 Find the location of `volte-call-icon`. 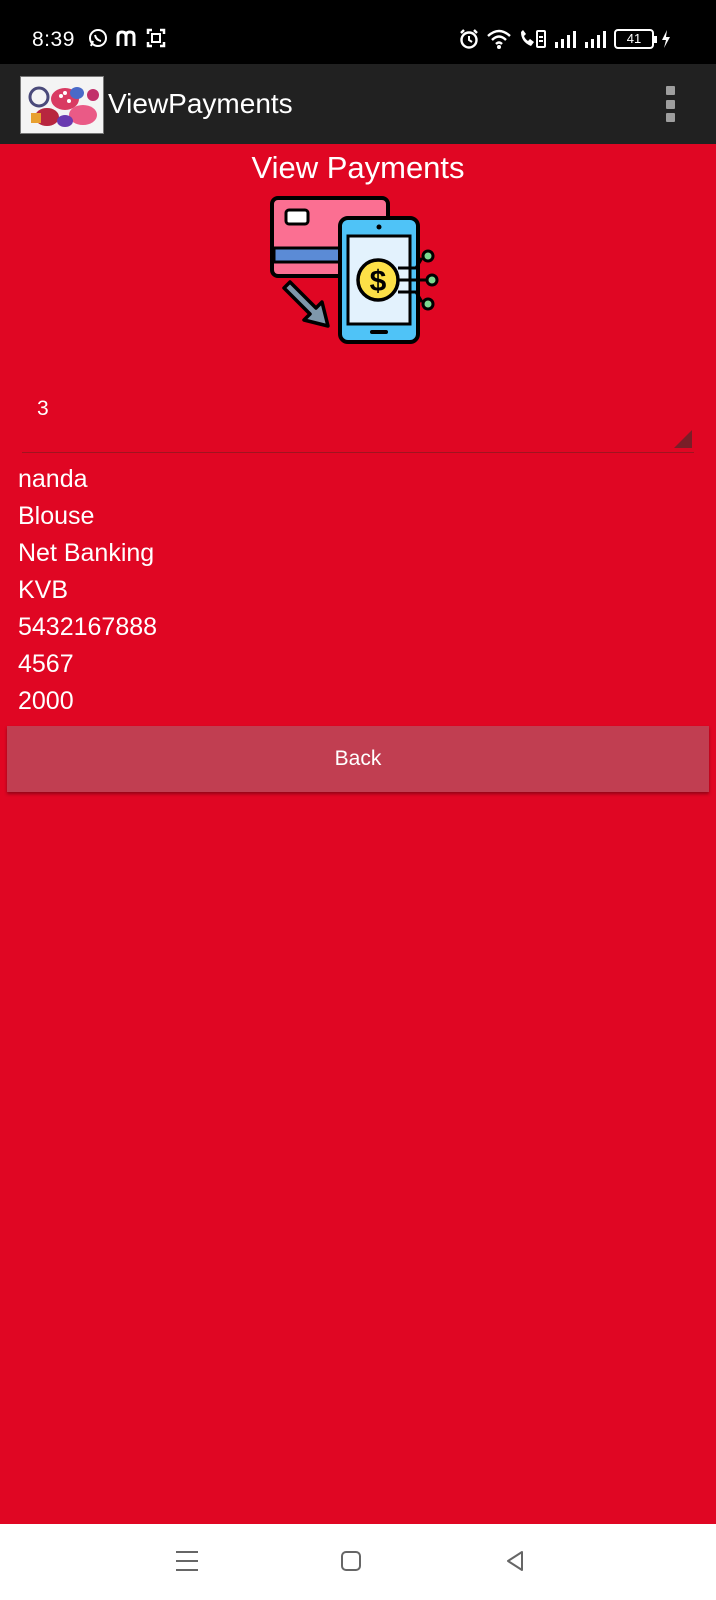

volte-call-icon is located at coordinates (533, 39).